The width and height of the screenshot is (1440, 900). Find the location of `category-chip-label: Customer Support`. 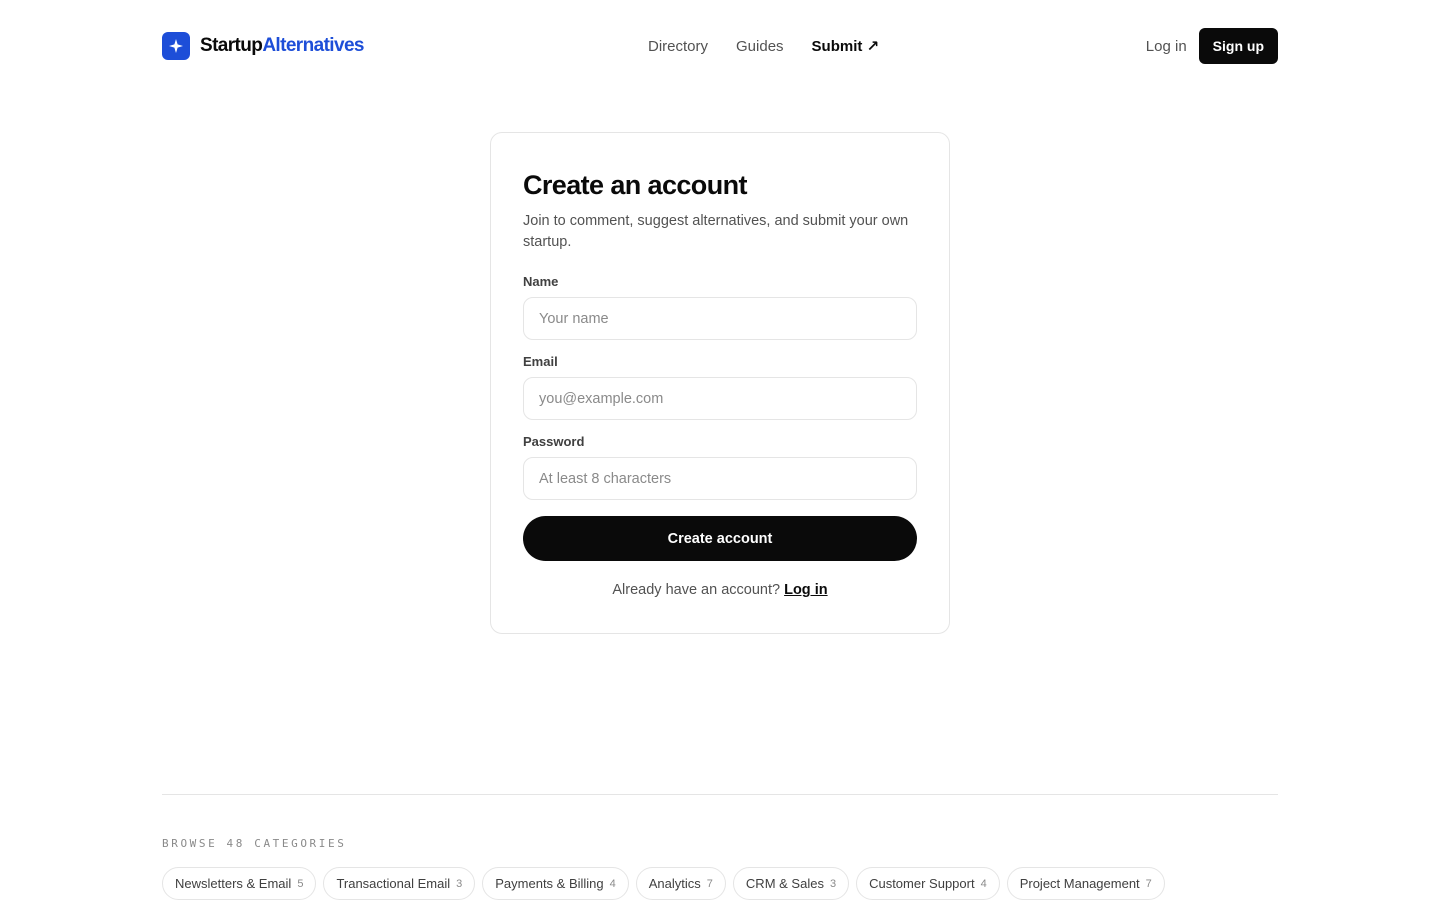

category-chip-label: Customer Support is located at coordinates (922, 883).